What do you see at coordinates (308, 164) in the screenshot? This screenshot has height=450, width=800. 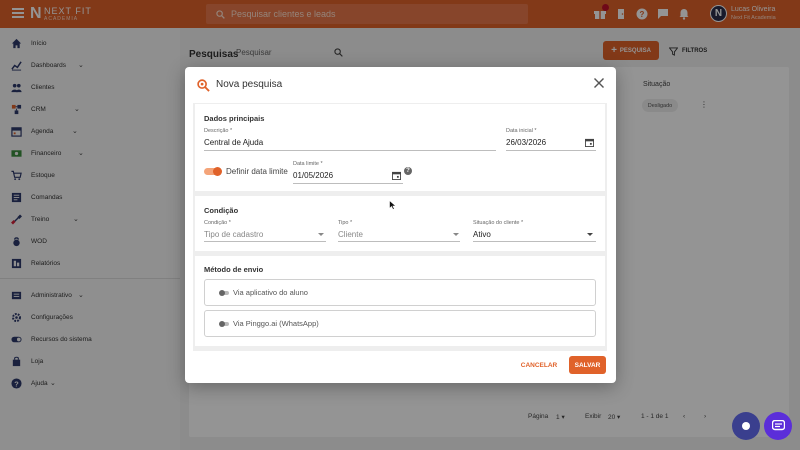 I see `data-limite-label: Data limite *` at bounding box center [308, 164].